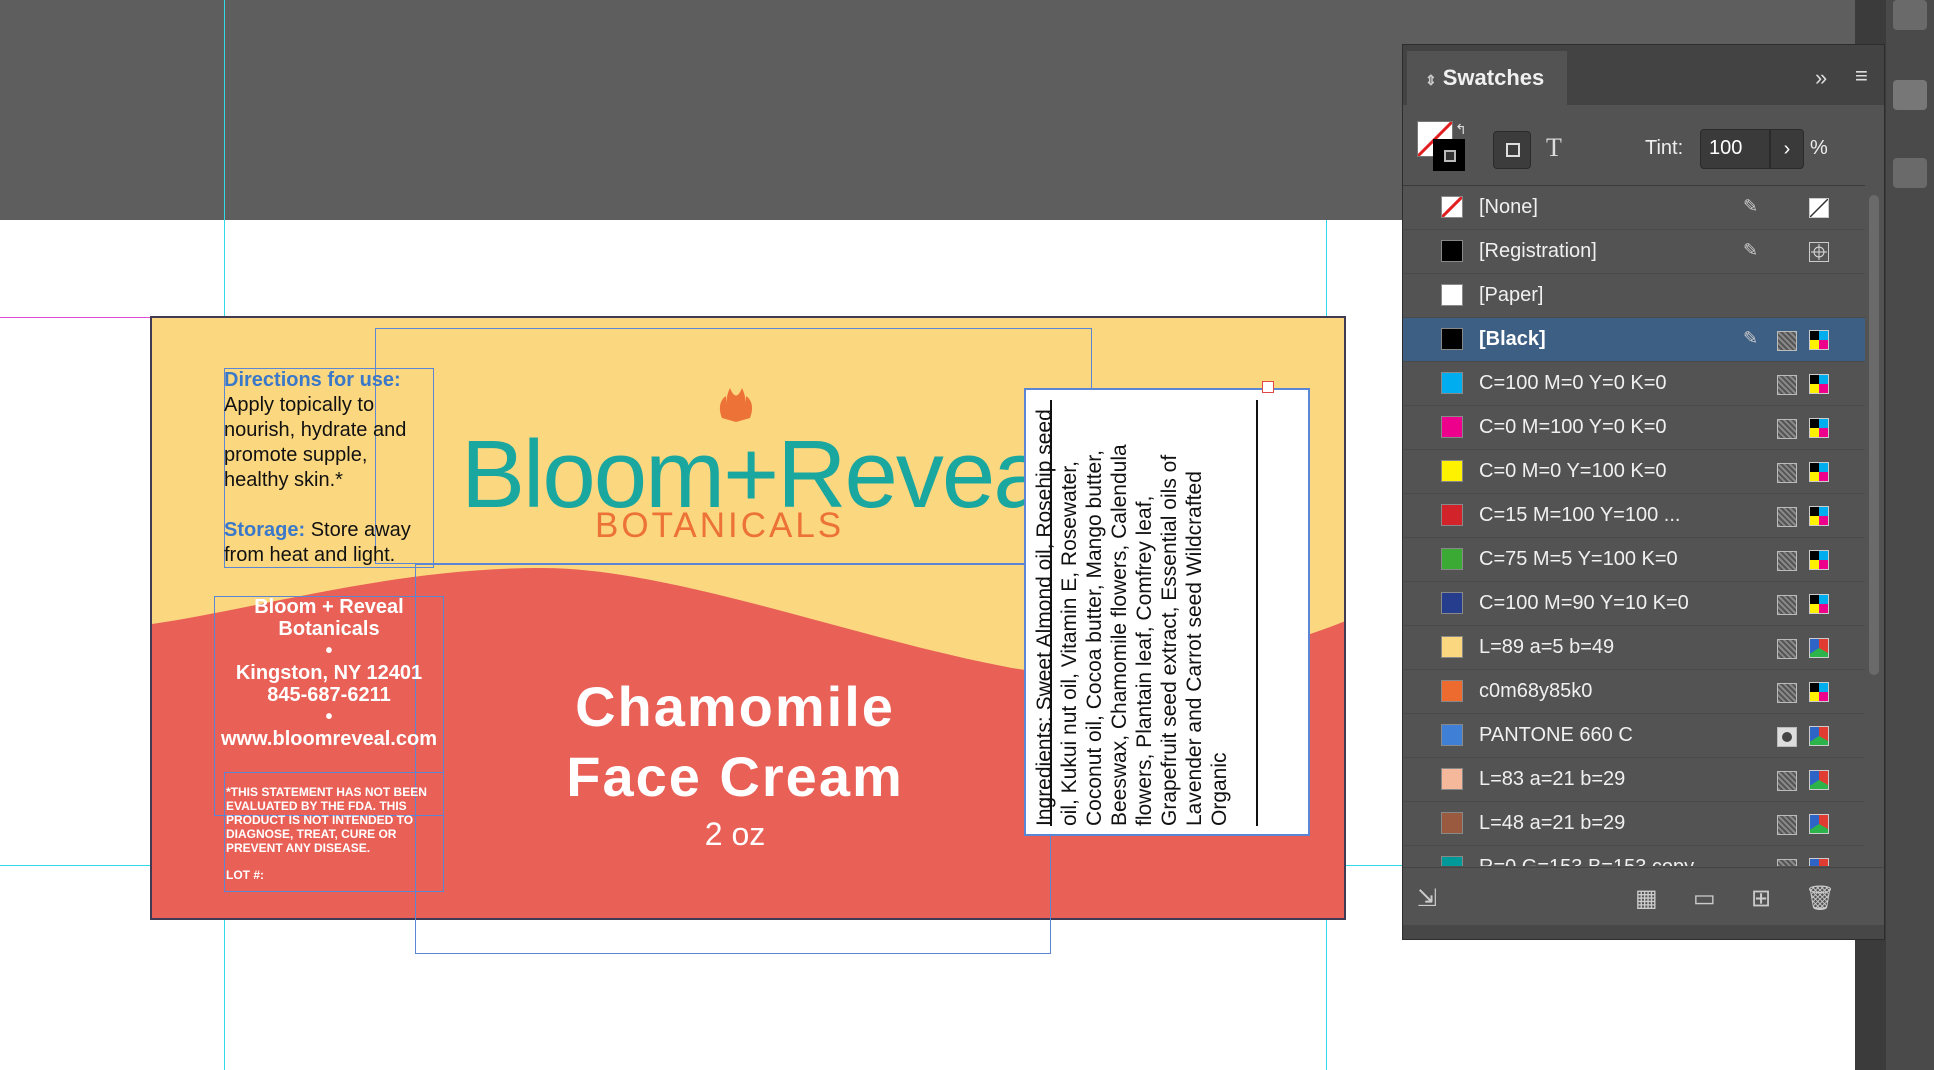 This screenshot has width=1934, height=1070. Describe the element at coordinates (1634, 428) in the screenshot. I see `swatch-row: C=0 M=100 Y=0 K=0` at that location.